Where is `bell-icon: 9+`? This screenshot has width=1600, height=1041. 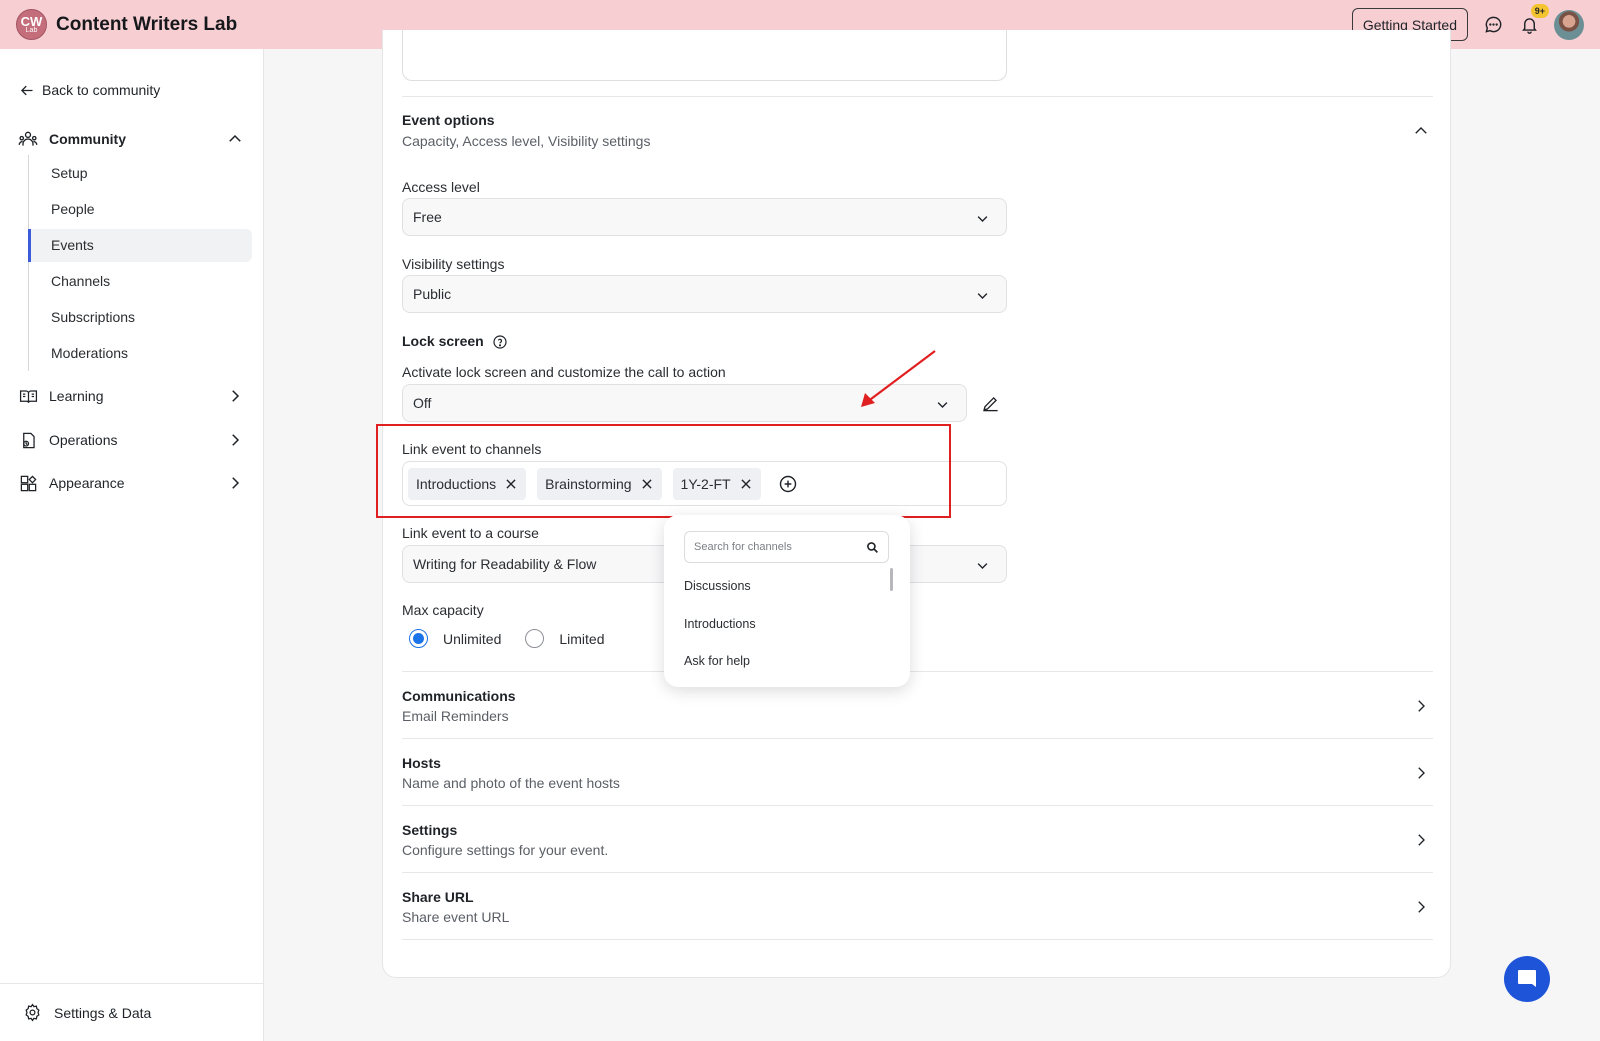 bell-icon: 9+ is located at coordinates (1534, 19).